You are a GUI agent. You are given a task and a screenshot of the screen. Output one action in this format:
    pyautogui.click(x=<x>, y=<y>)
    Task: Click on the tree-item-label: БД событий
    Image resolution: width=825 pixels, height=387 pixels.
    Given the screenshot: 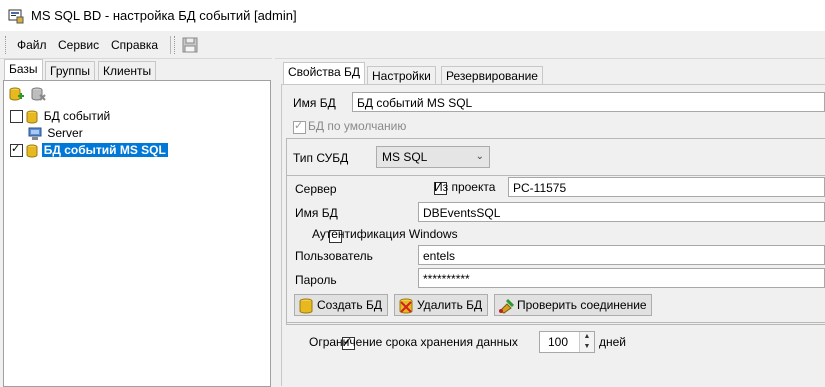 What is the action you would take?
    pyautogui.click(x=77, y=116)
    